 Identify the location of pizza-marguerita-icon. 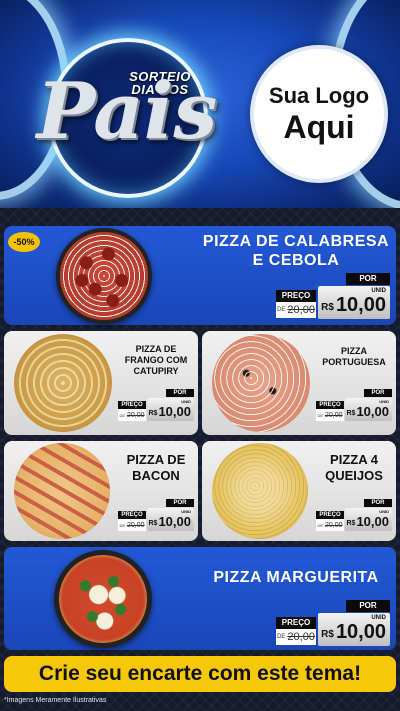
(103, 599).